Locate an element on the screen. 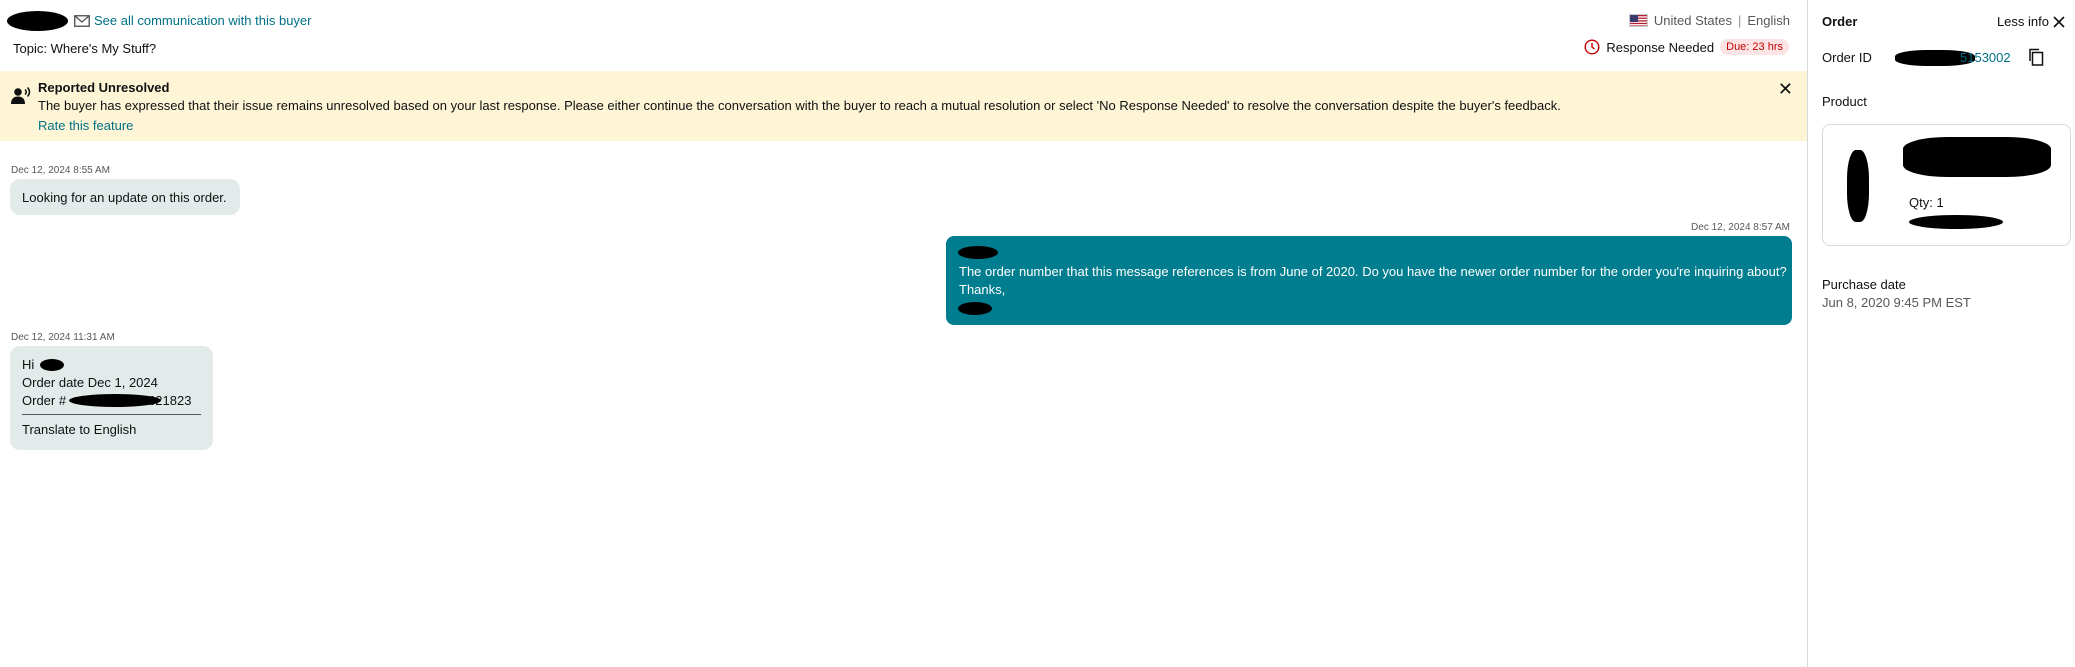 Image resolution: width=2075 pixels, height=667 pixels. message-timestamp: Dec 12, 2024 8:55 AM is located at coordinates (60, 170).